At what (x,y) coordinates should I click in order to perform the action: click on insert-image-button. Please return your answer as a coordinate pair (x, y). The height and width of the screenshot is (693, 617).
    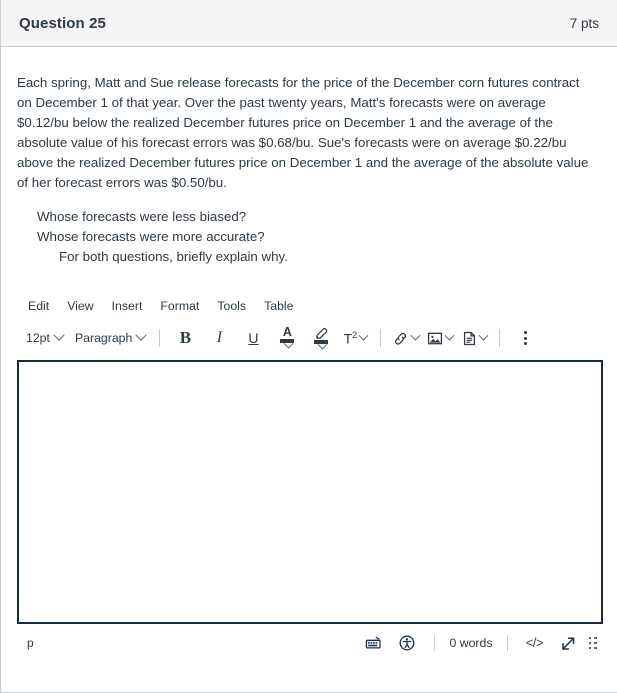
    Looking at the image, I should click on (440, 338).